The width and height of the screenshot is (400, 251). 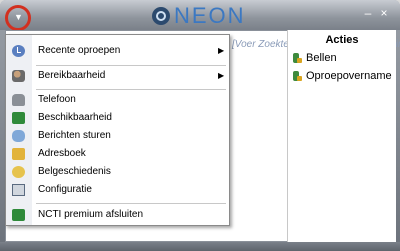 What do you see at coordinates (75, 117) in the screenshot?
I see `menu-item-label: Beschikbaarheid` at bounding box center [75, 117].